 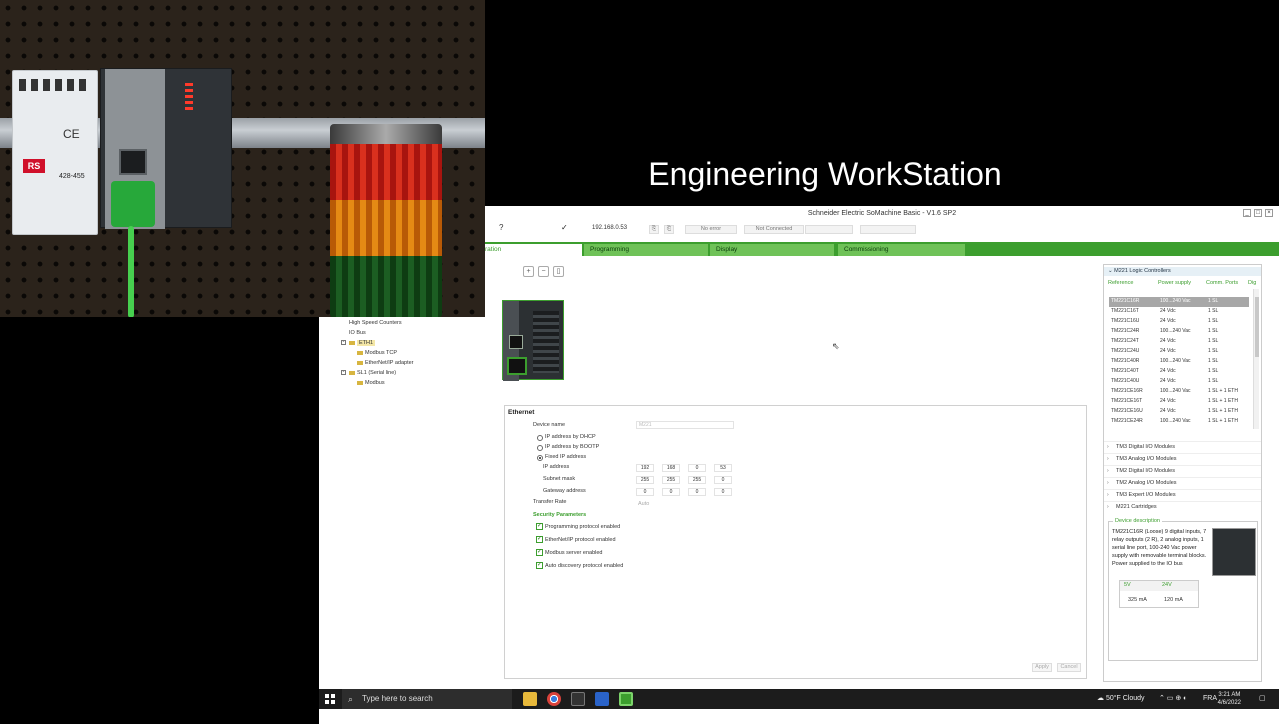 I want to click on catalog-group: › TM2 Analog I/O Modules, so click(x=1182, y=482).